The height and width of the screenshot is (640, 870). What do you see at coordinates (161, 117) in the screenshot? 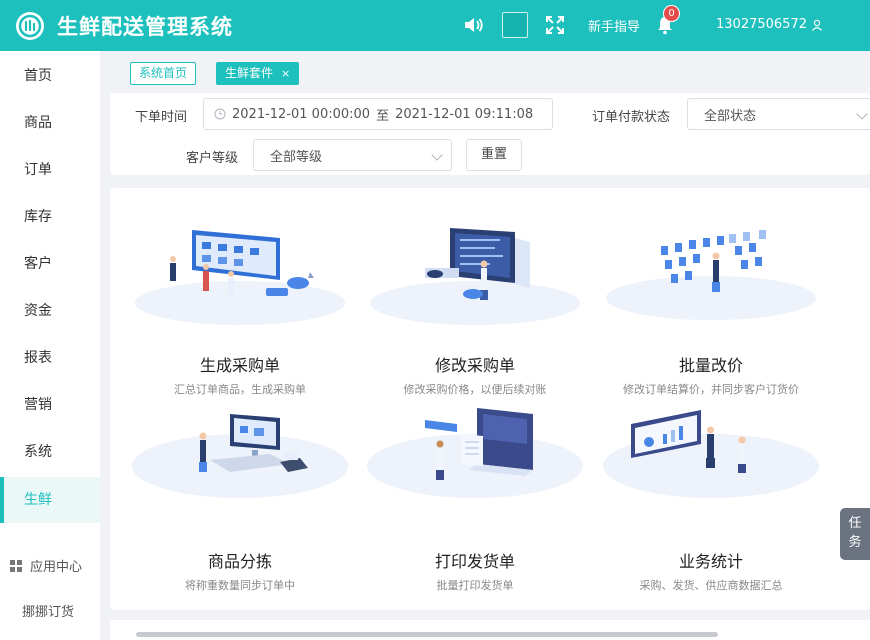
I see `order-time-label: 下单时间` at bounding box center [161, 117].